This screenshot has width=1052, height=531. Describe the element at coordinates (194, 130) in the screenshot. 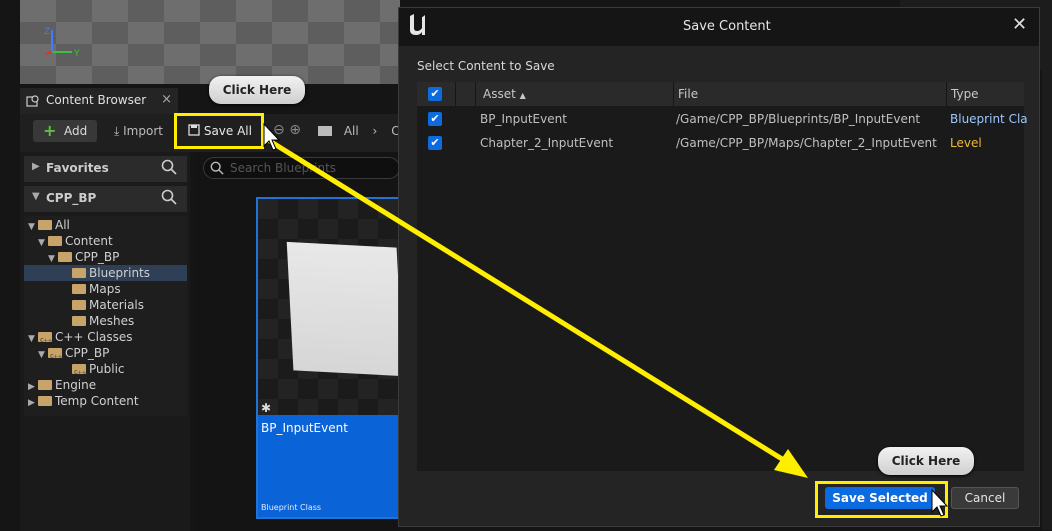

I see `save-icon` at that location.